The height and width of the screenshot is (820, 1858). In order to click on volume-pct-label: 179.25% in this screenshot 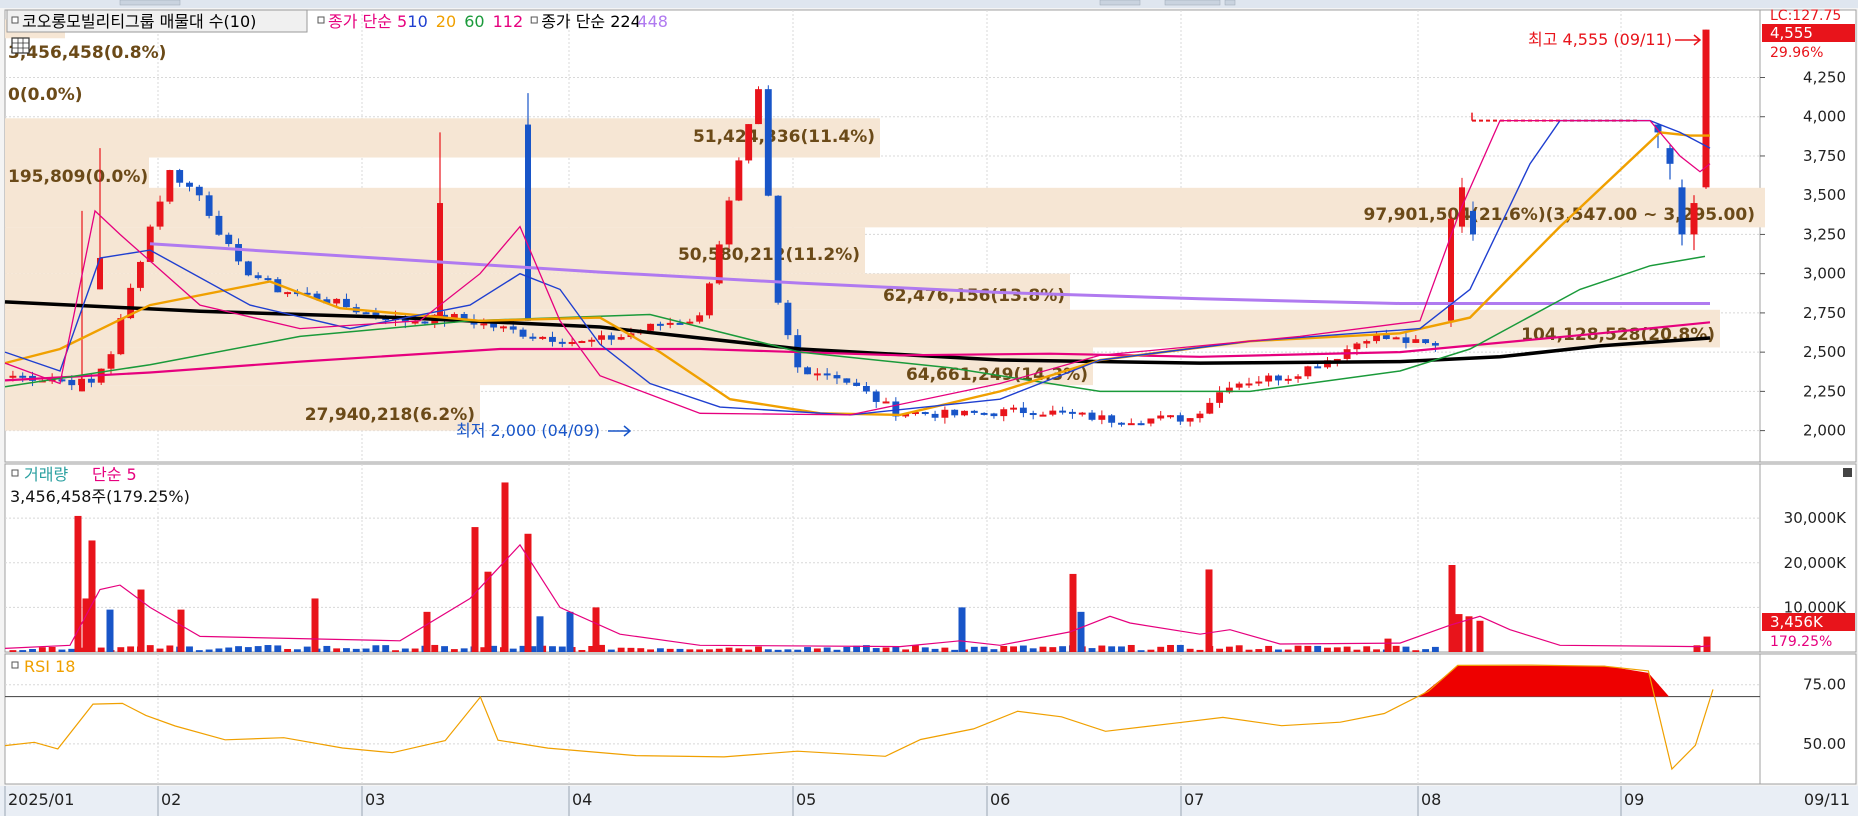, I will do `click(1801, 642)`.